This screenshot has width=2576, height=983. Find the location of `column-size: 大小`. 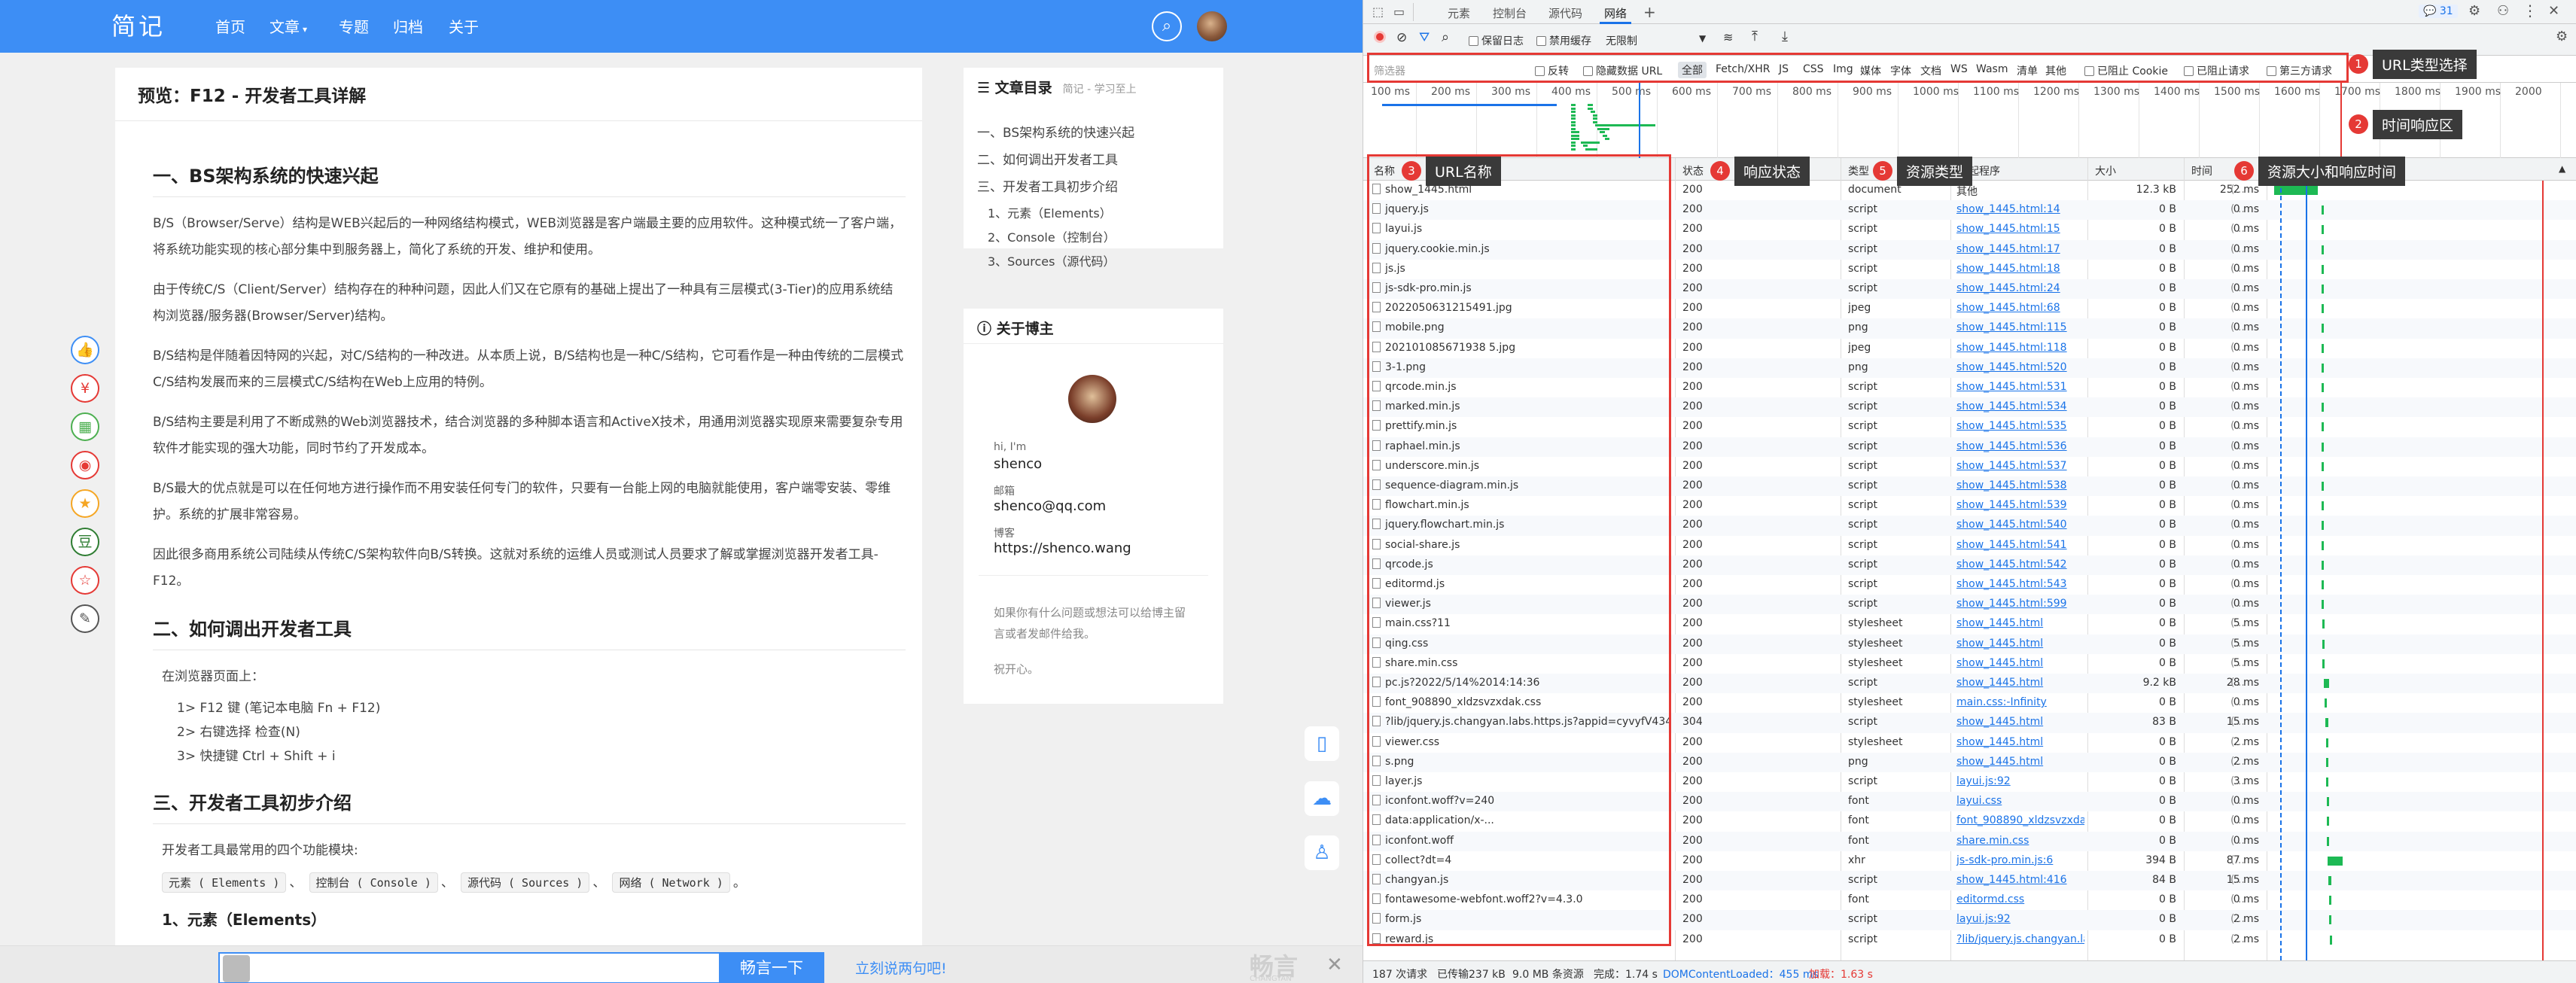

column-size: 大小 is located at coordinates (2105, 171).